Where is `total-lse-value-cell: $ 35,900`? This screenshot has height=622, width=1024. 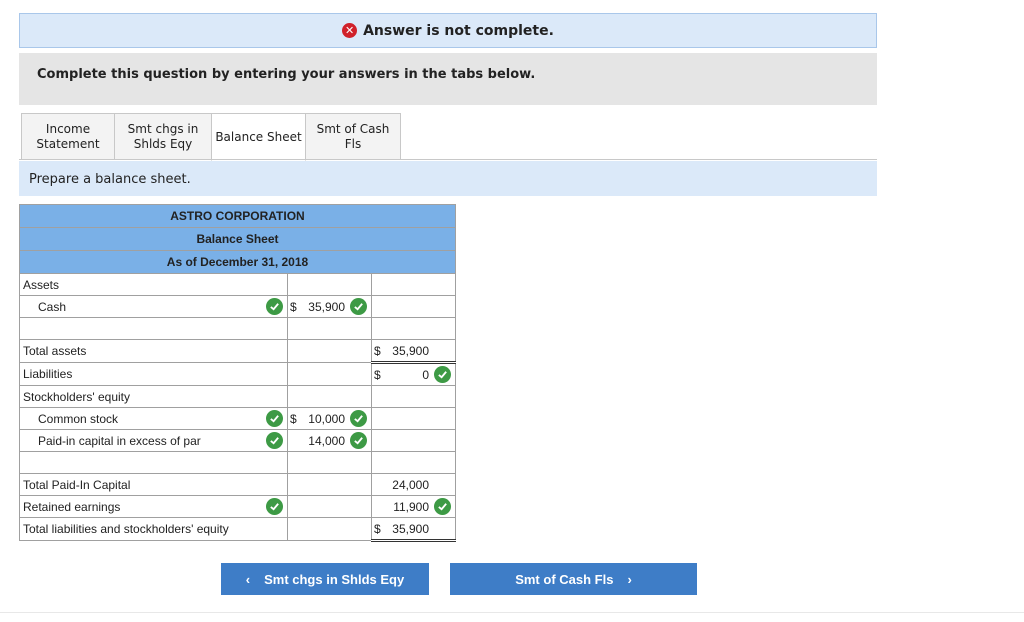 total-lse-value-cell: $ 35,900 is located at coordinates (413, 529).